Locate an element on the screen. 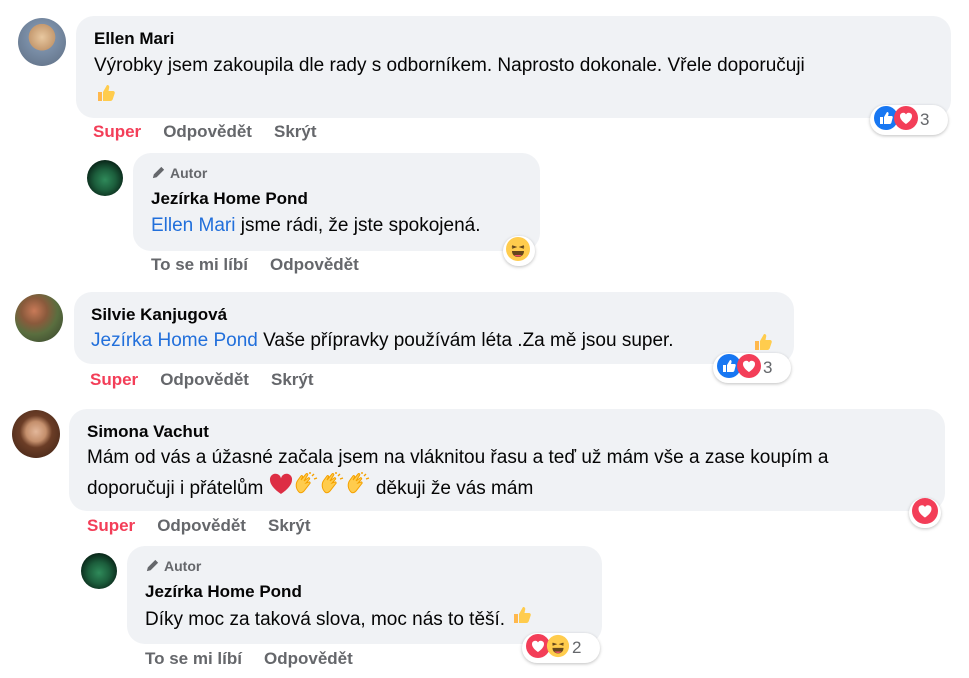 The width and height of the screenshot is (969, 678). reactions-summary: 2 is located at coordinates (561, 648).